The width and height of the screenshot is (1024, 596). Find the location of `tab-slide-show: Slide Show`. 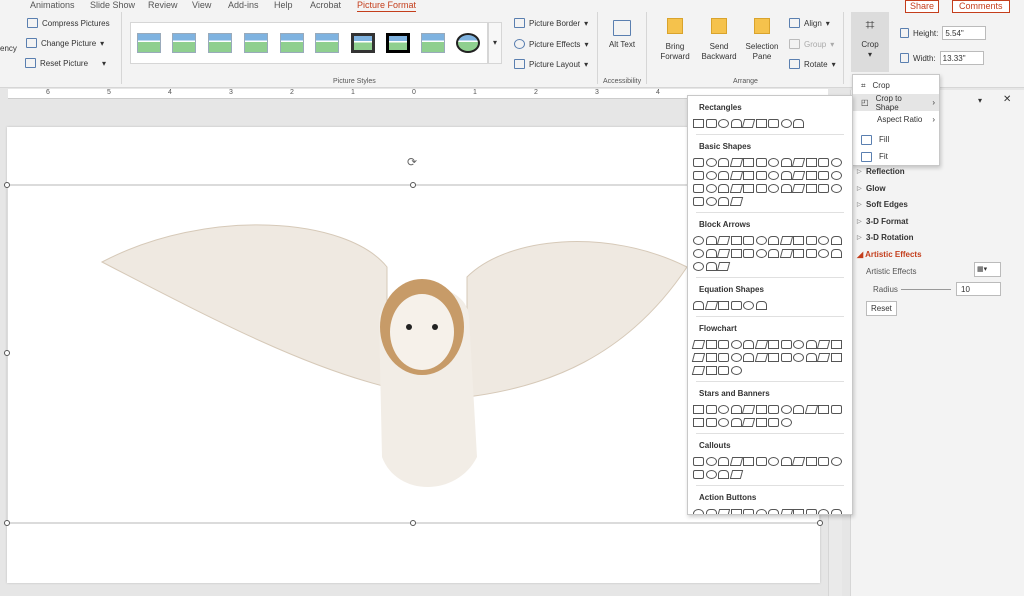

tab-slide-show: Slide Show is located at coordinates (112, 5).